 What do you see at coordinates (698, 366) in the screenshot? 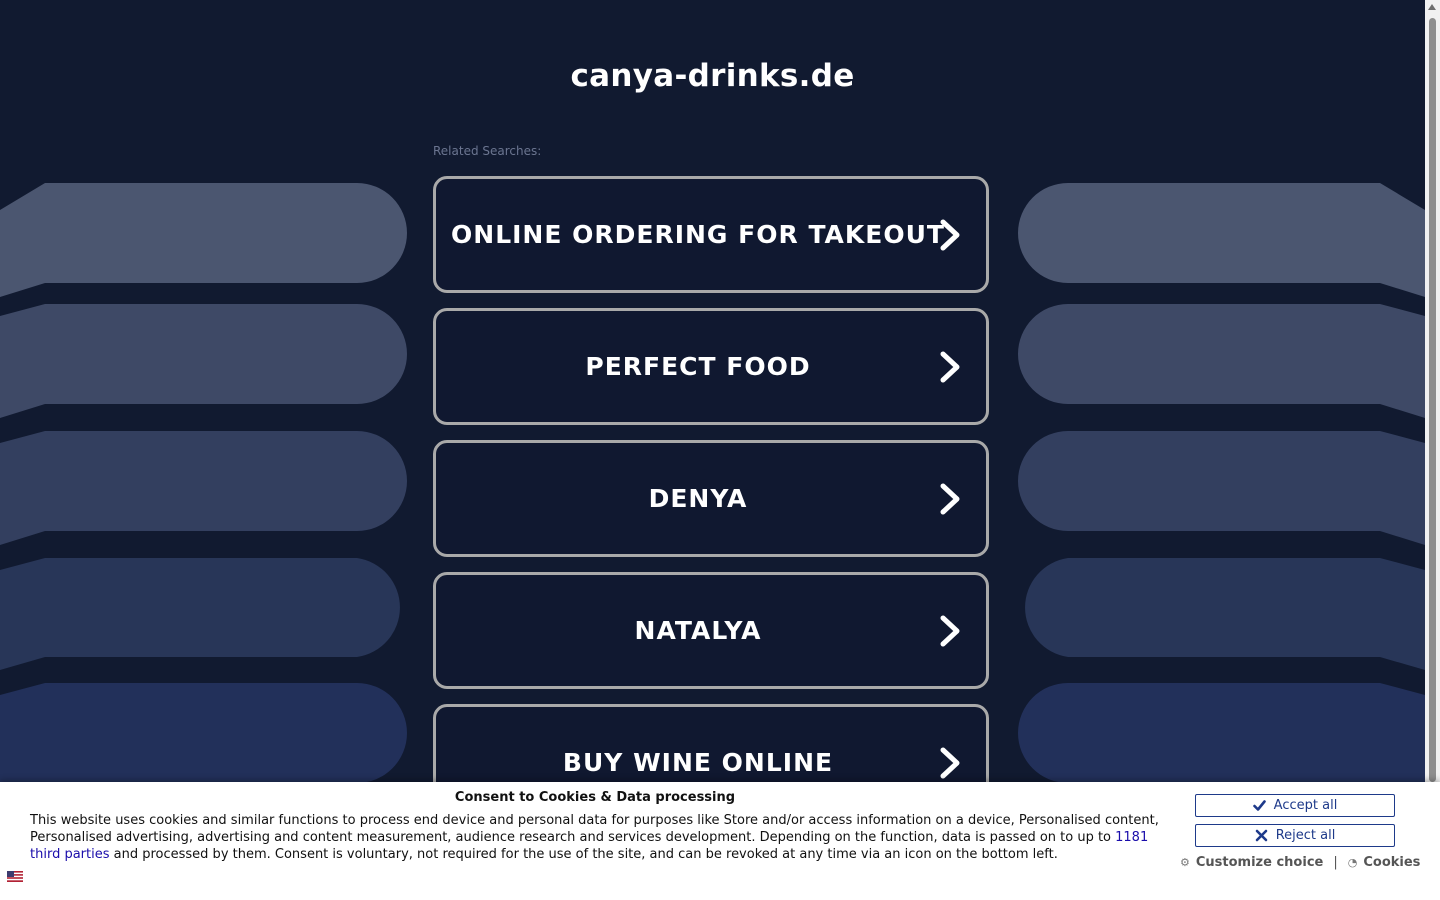
I see `related-search-label: PERFECT FOOD` at bounding box center [698, 366].